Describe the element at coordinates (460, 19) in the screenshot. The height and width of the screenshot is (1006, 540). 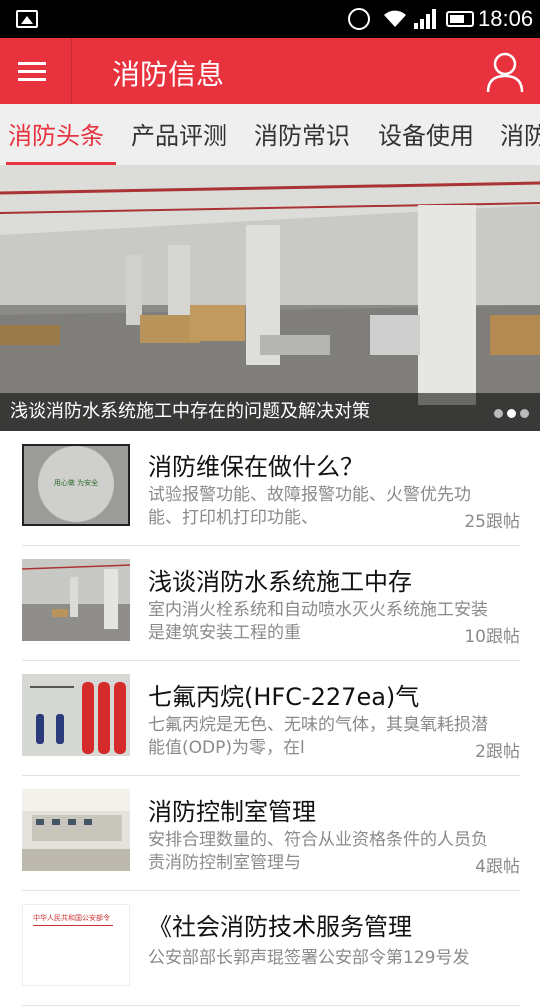
I see `battery-icon` at that location.